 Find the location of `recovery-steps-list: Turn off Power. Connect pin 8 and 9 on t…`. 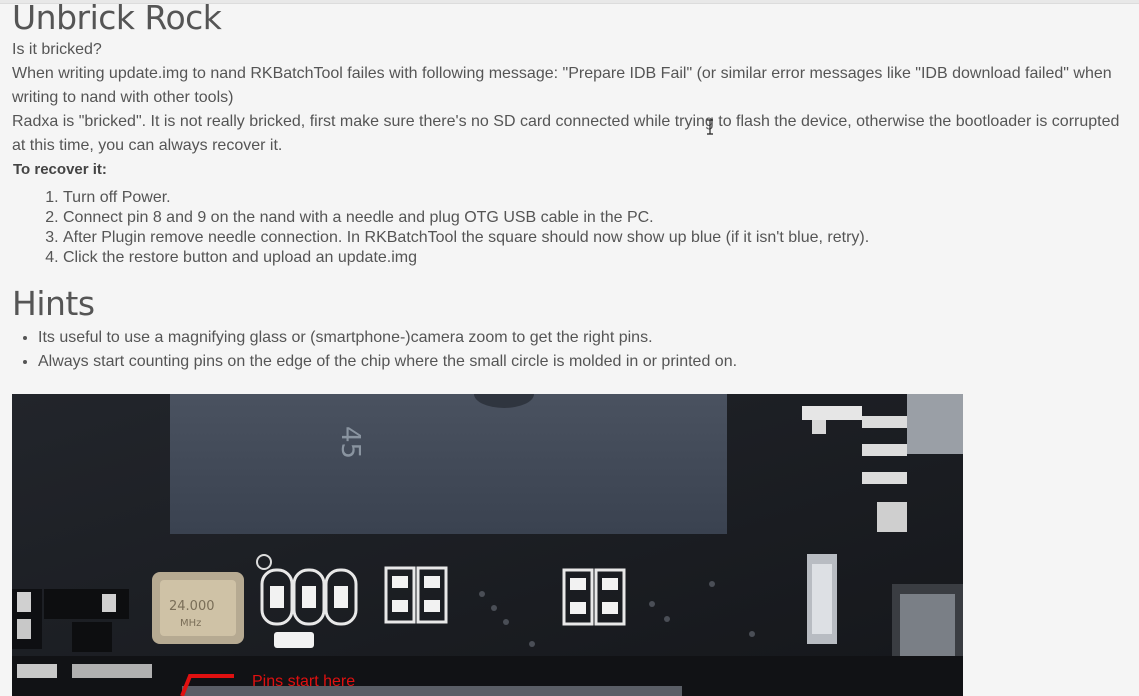

recovery-steps-list: Turn off Power. Connect pin 8 and 9 on t… is located at coordinates (569, 228).